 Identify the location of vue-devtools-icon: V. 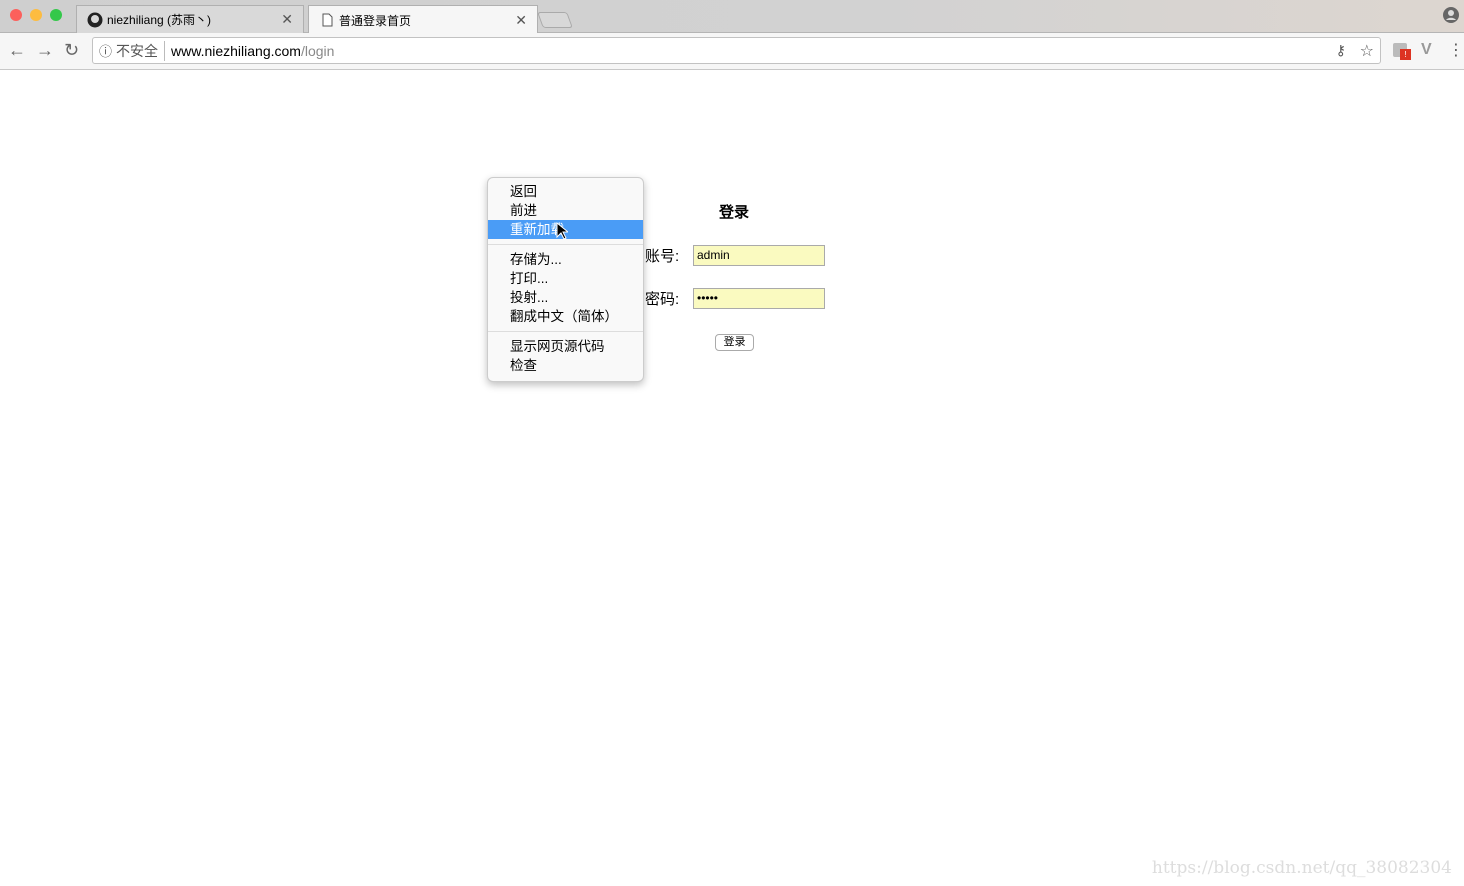
(1426, 50).